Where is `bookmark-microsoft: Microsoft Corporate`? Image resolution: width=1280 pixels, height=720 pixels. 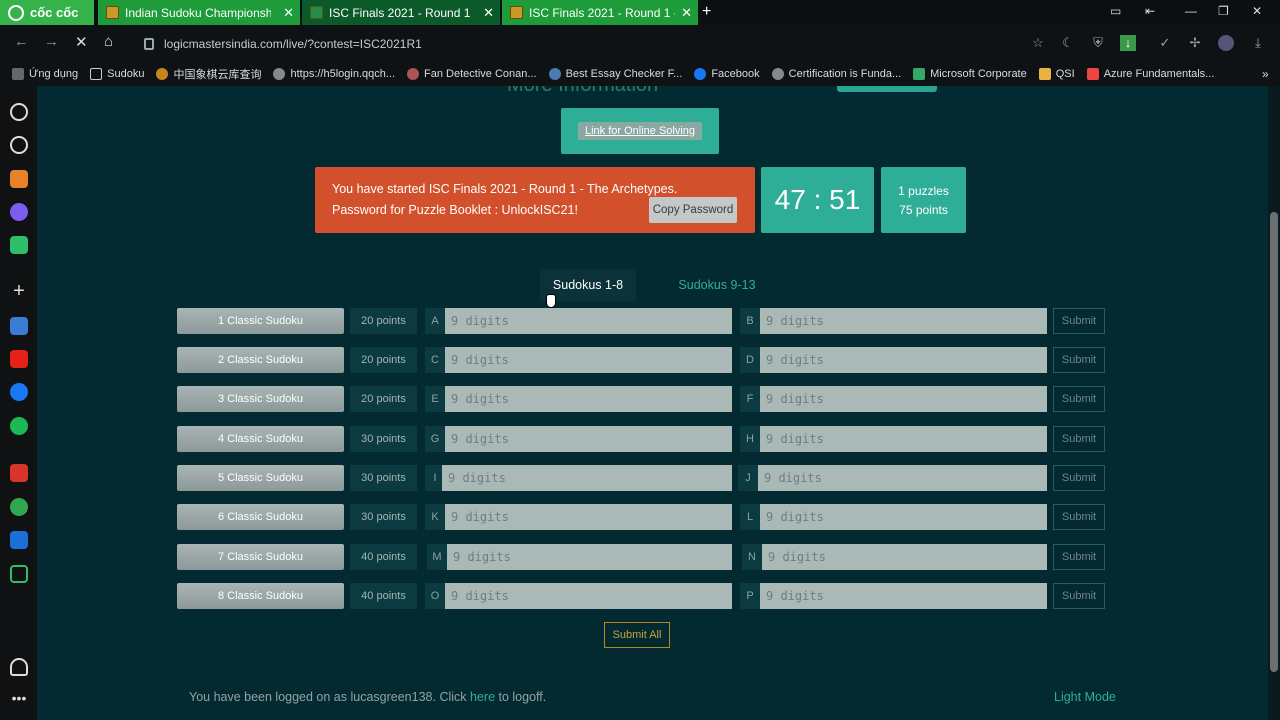
bookmark-microsoft: Microsoft Corporate is located at coordinates (970, 74).